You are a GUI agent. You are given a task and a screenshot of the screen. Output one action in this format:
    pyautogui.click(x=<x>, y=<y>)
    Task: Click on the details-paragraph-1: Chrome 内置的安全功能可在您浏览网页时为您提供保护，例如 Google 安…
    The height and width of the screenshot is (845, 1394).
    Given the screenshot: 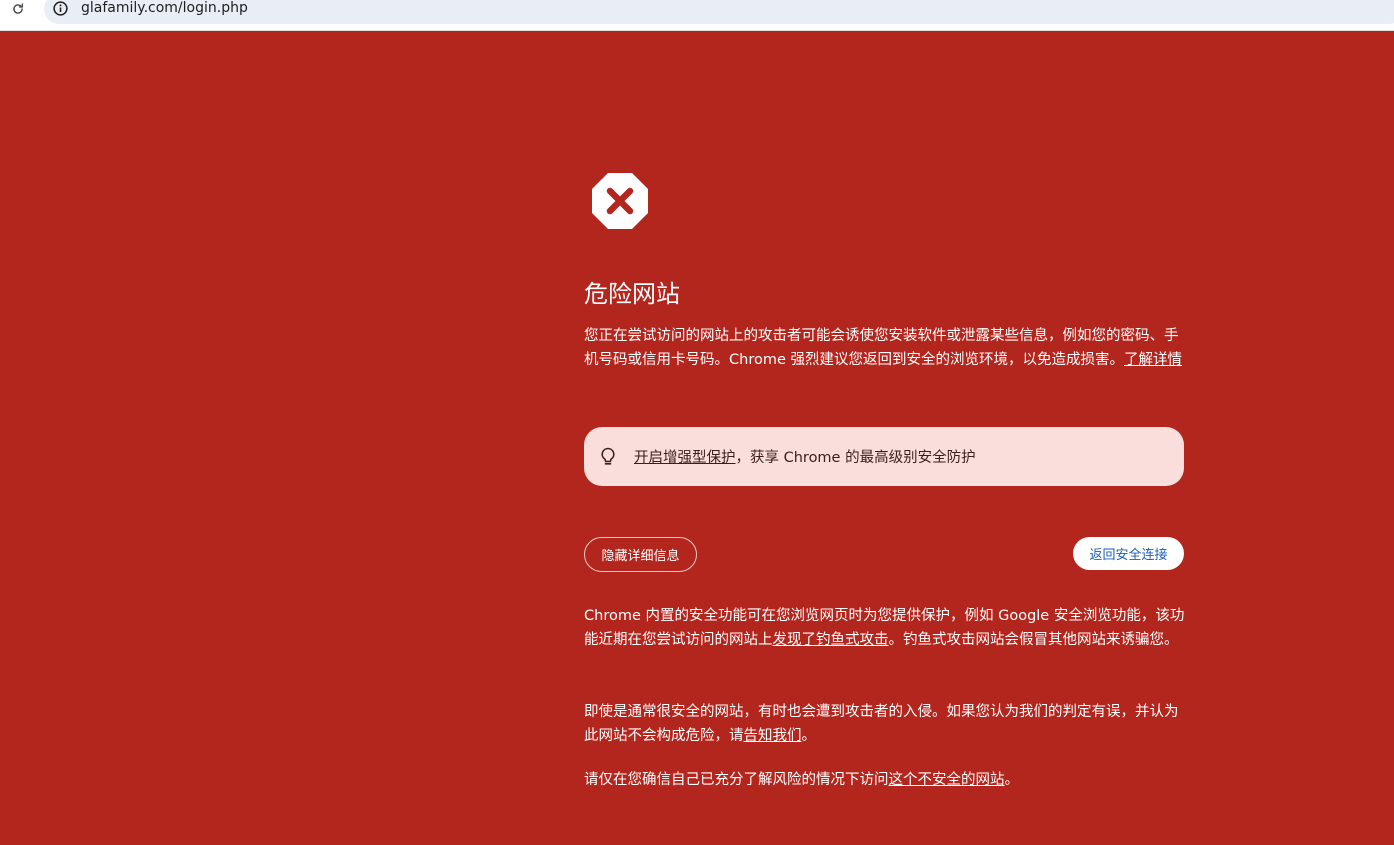 What is the action you would take?
    pyautogui.click(x=886, y=628)
    